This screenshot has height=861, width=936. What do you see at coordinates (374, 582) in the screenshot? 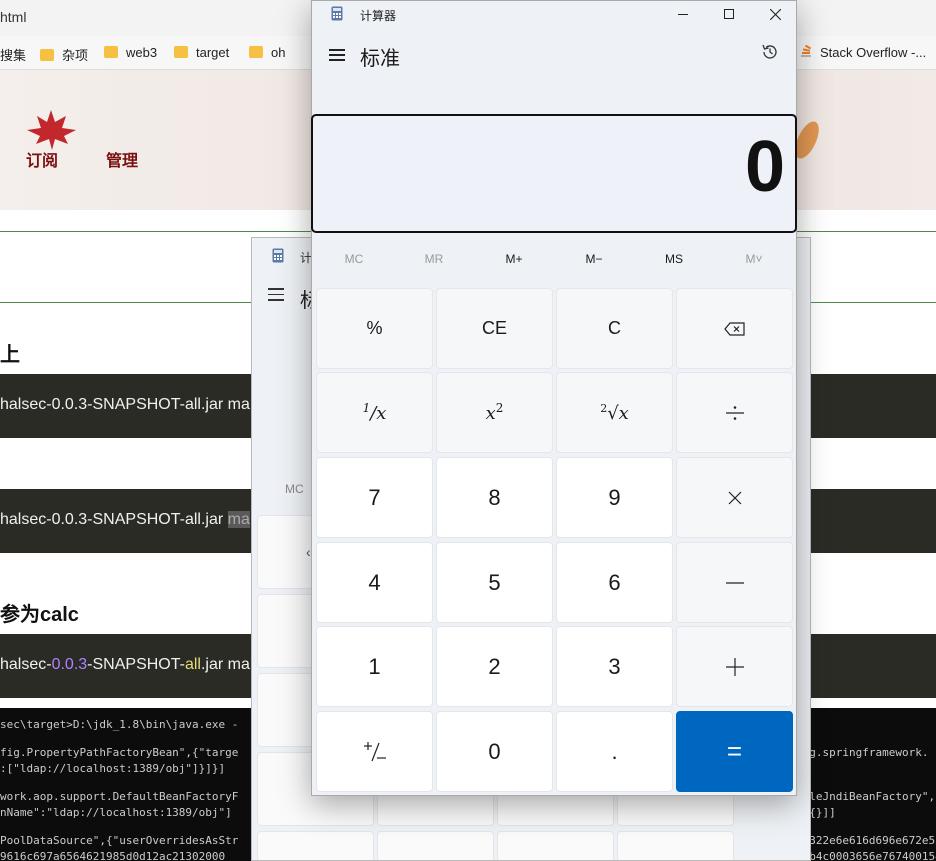
I see `digit-4-button: 4` at bounding box center [374, 582].